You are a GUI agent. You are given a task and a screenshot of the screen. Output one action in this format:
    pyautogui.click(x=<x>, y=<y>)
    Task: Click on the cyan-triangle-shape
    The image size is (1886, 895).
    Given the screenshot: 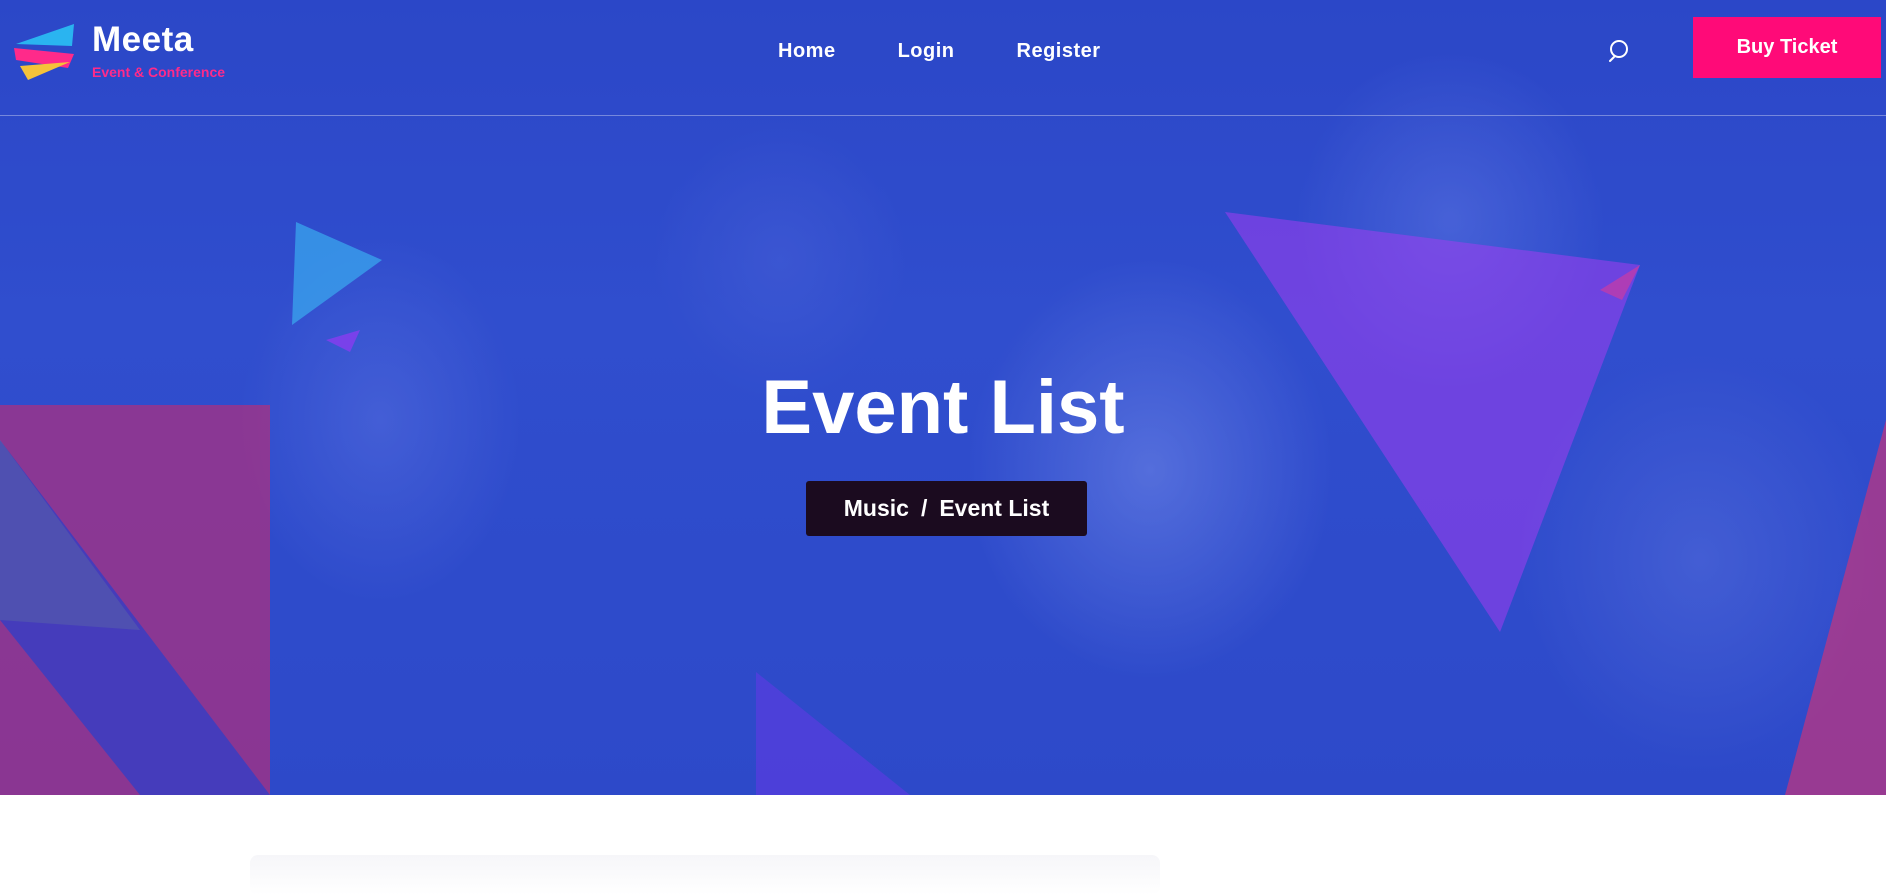 What is the action you would take?
    pyautogui.click(x=337, y=273)
    